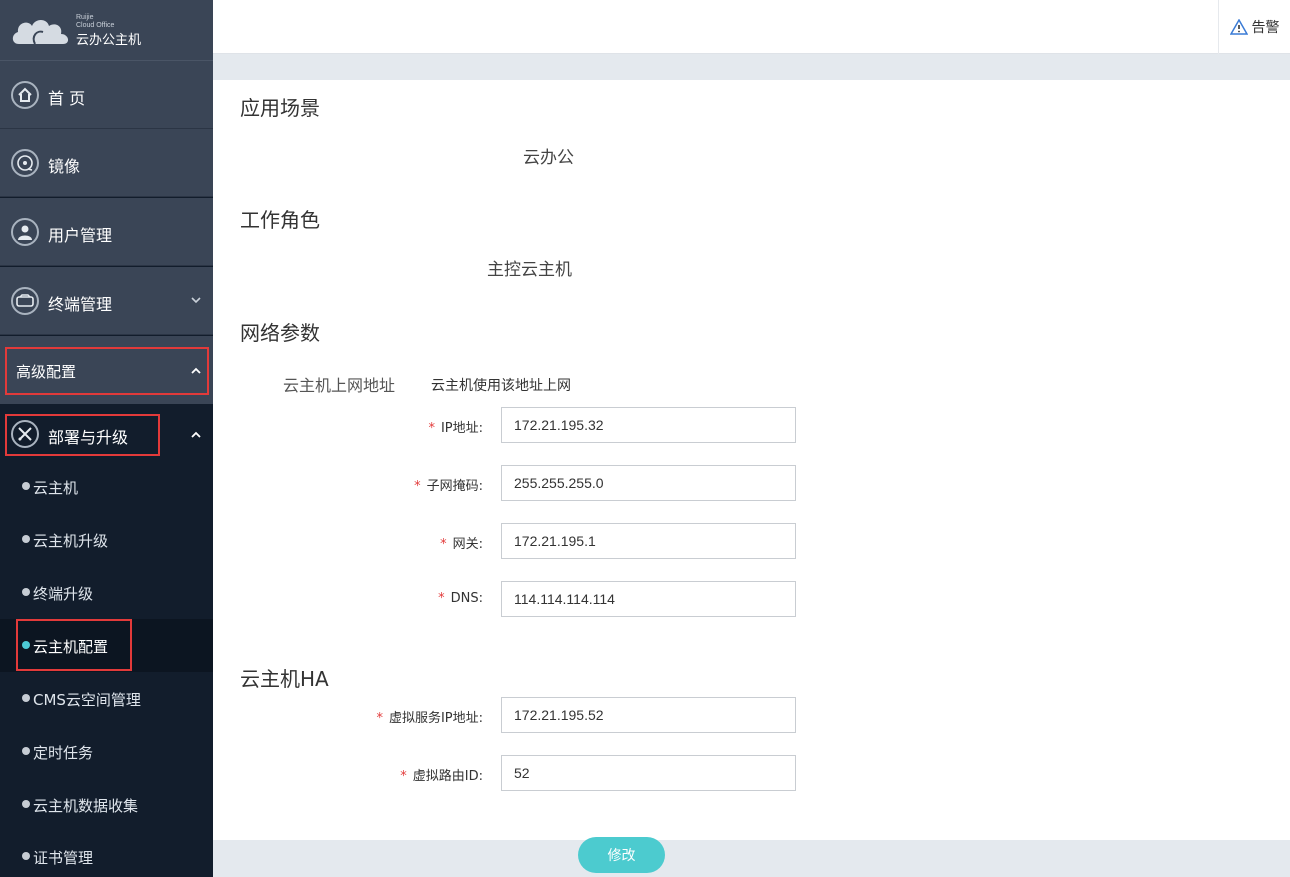 The image size is (1290, 877). What do you see at coordinates (461, 544) in the screenshot?
I see `gateway-label: * 网关:` at bounding box center [461, 544].